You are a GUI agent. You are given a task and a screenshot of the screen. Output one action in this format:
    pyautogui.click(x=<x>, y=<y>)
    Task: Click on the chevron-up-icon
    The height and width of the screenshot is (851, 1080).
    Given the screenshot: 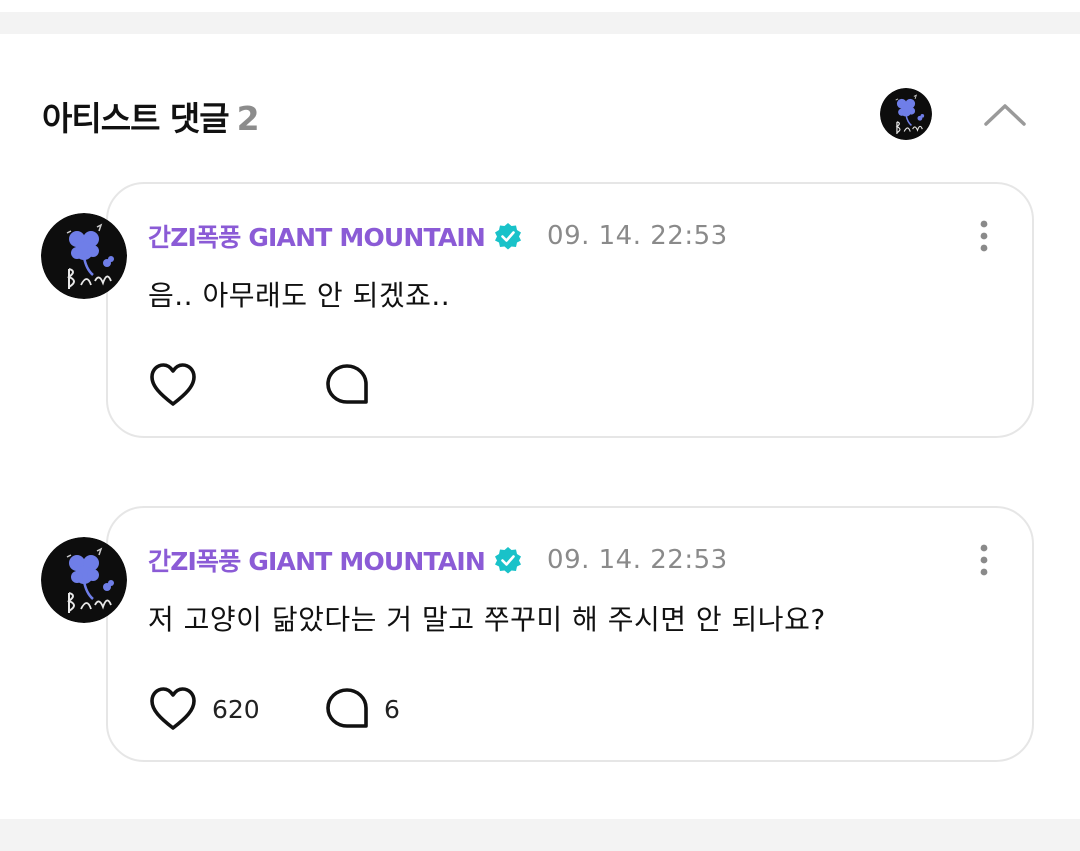 What is the action you would take?
    pyautogui.click(x=1005, y=115)
    